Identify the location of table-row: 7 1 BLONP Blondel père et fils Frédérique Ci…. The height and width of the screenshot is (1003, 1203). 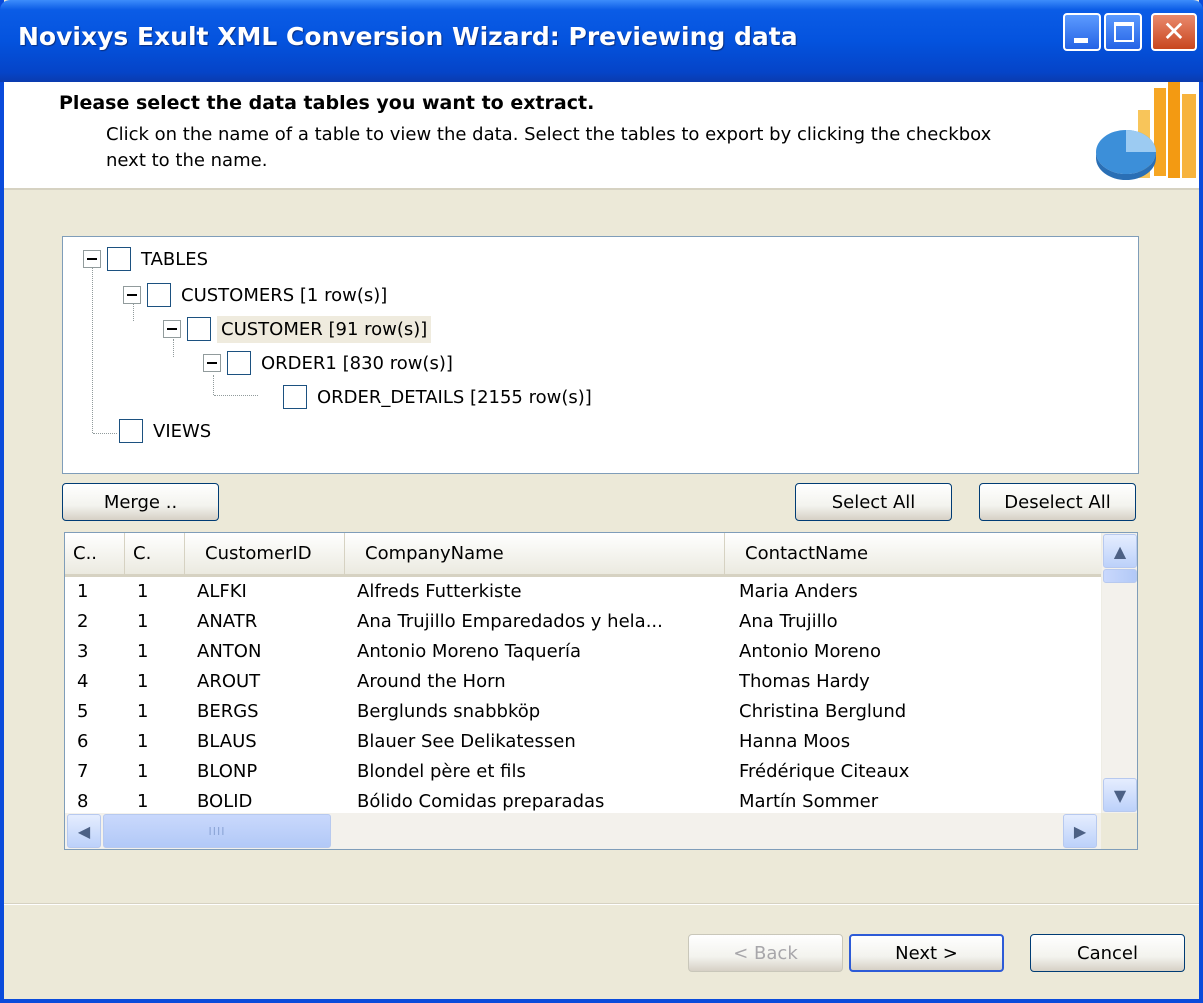
(583, 772).